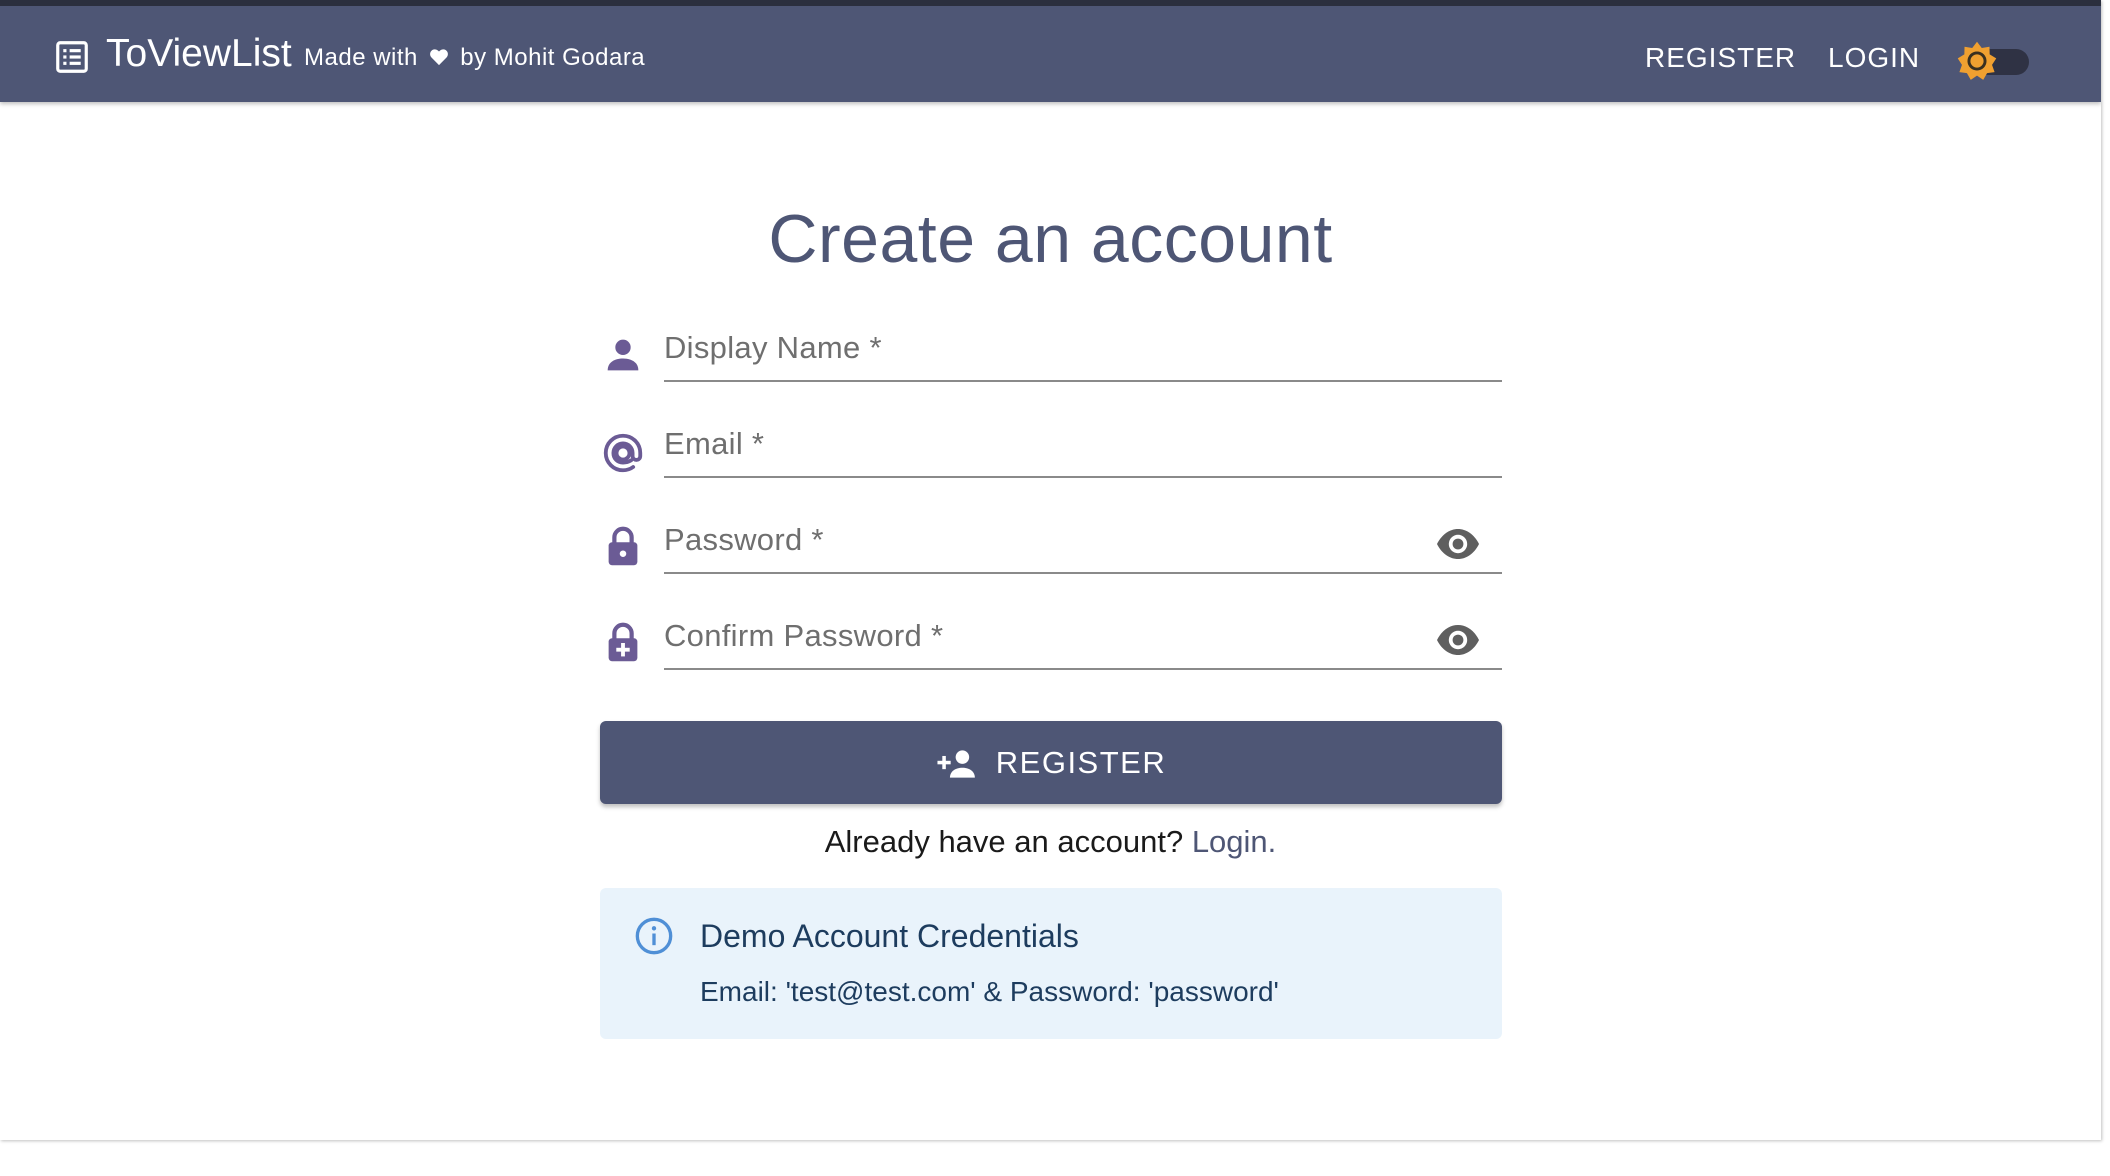 The width and height of the screenshot is (2110, 1176). What do you see at coordinates (623, 355) in the screenshot?
I see `person-icon` at bounding box center [623, 355].